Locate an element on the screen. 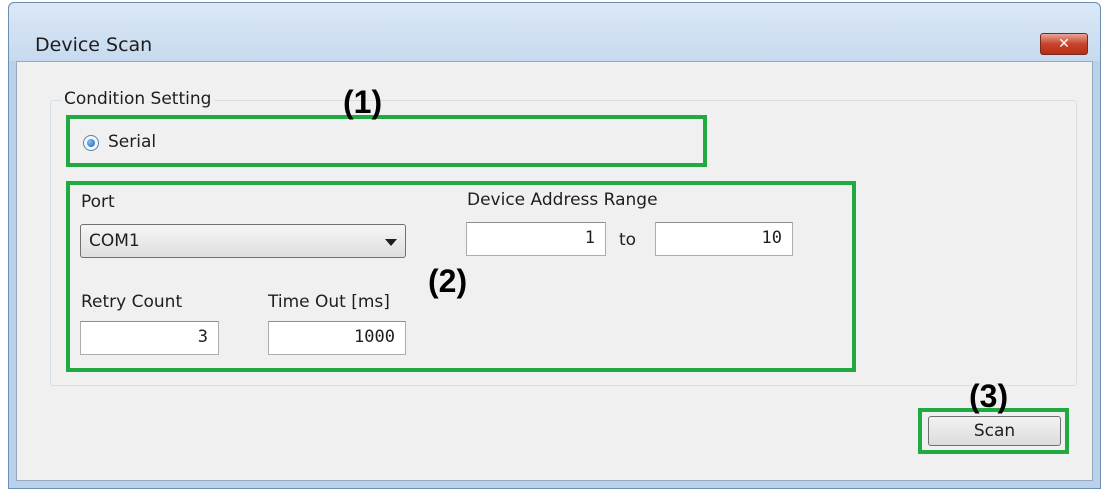 The height and width of the screenshot is (491, 1101). callout-1-number: (1) is located at coordinates (363, 102).